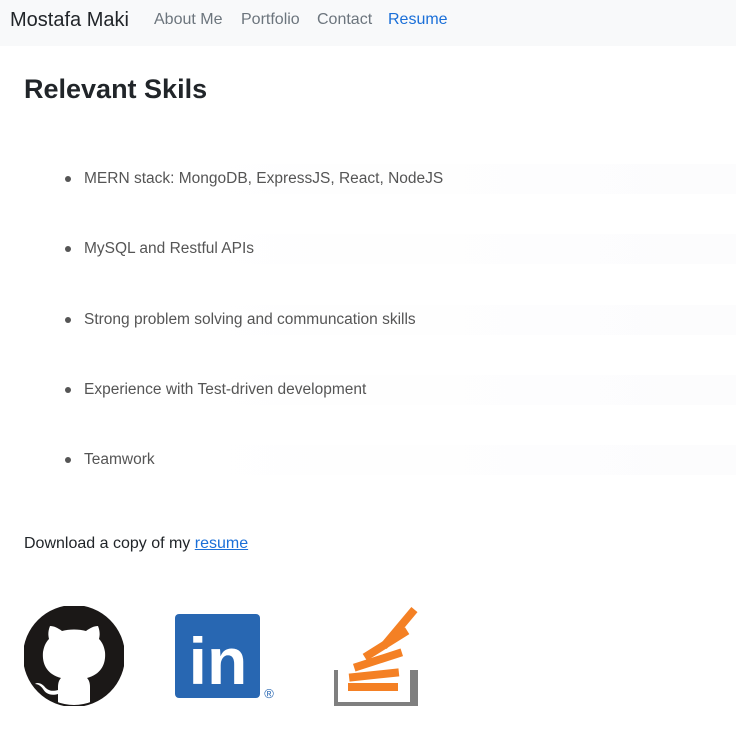  What do you see at coordinates (368, 390) in the screenshot?
I see `skill-item: Experience with Test-driven development` at bounding box center [368, 390].